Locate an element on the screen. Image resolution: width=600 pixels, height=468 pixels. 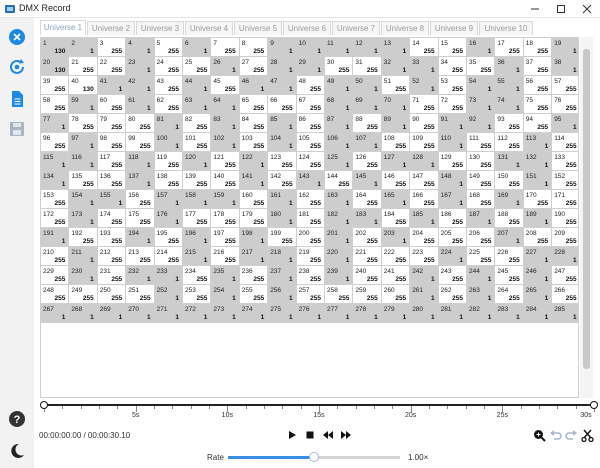
dmx-channel-cell: 107 1 is located at coordinates (367, 142).